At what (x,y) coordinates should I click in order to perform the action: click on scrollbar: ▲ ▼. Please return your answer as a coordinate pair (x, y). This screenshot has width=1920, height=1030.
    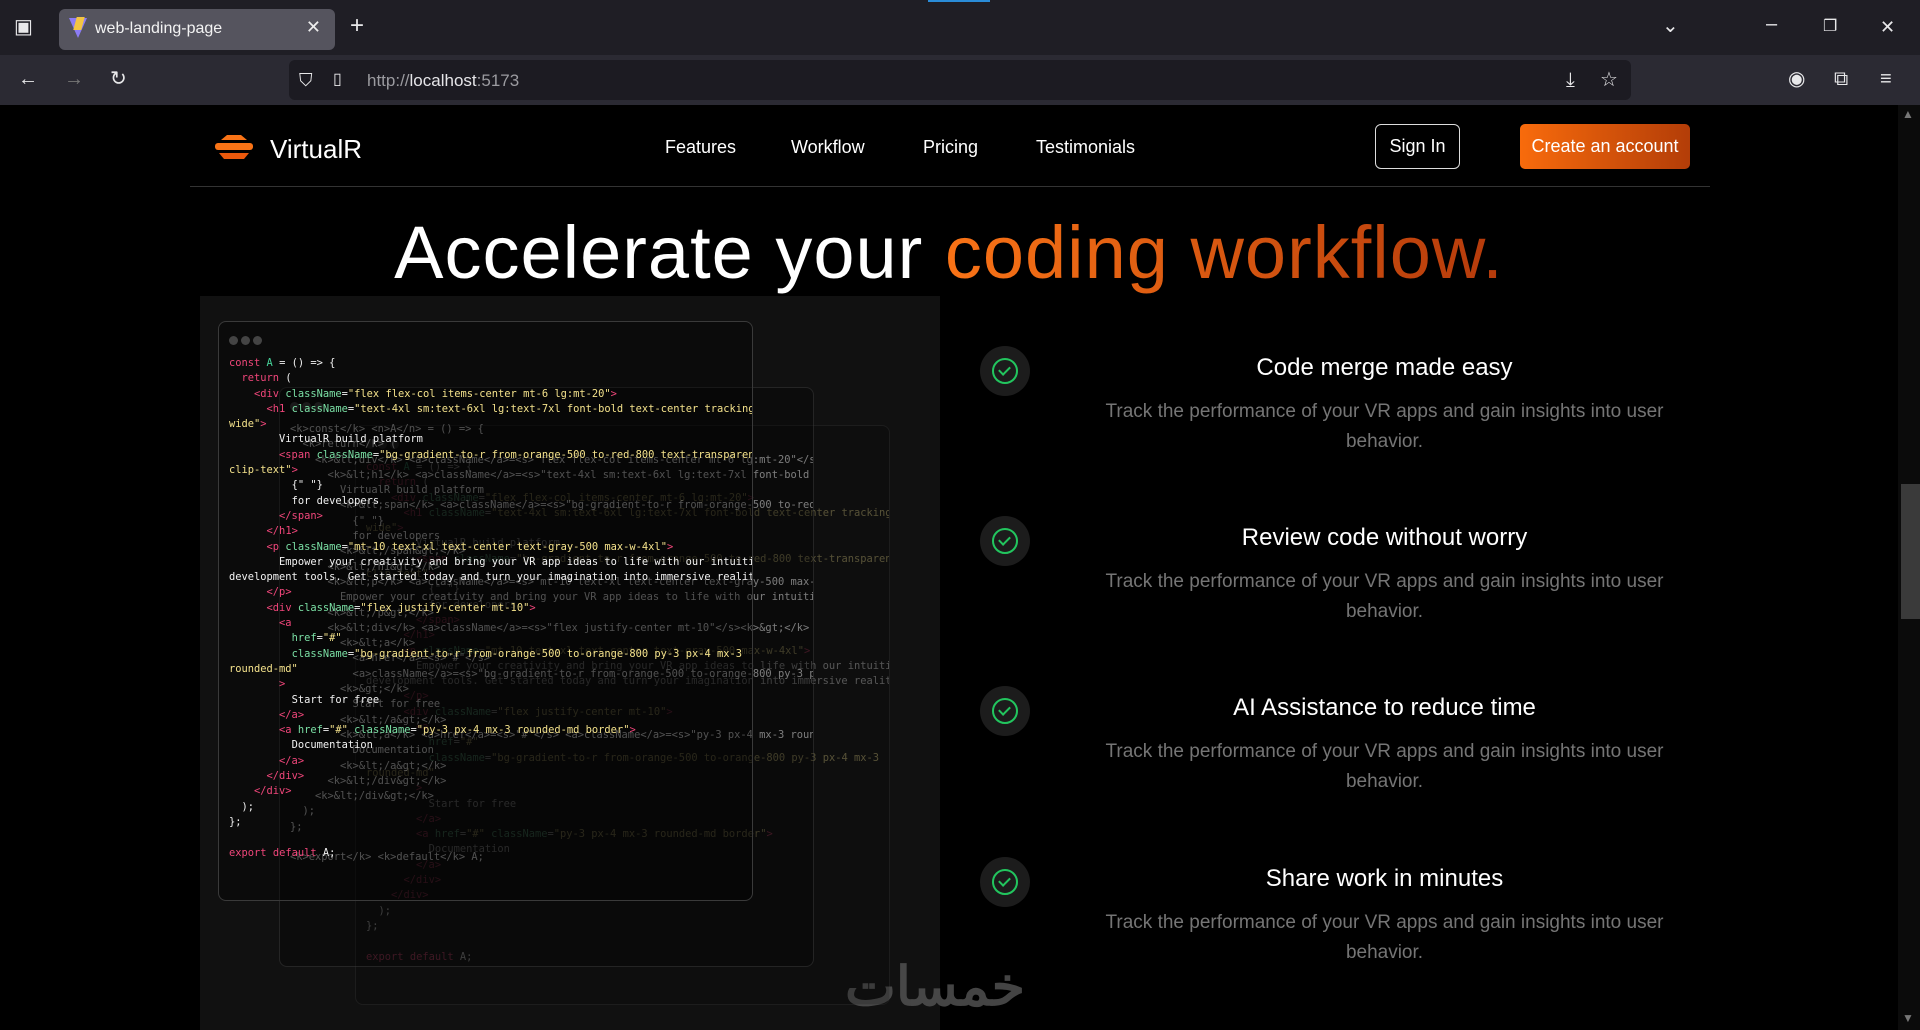
    Looking at the image, I should click on (1909, 567).